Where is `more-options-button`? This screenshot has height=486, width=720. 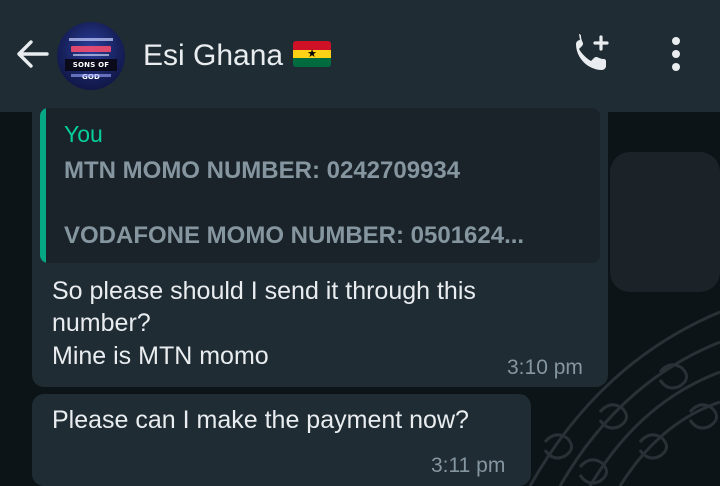
more-options-button is located at coordinates (676, 56).